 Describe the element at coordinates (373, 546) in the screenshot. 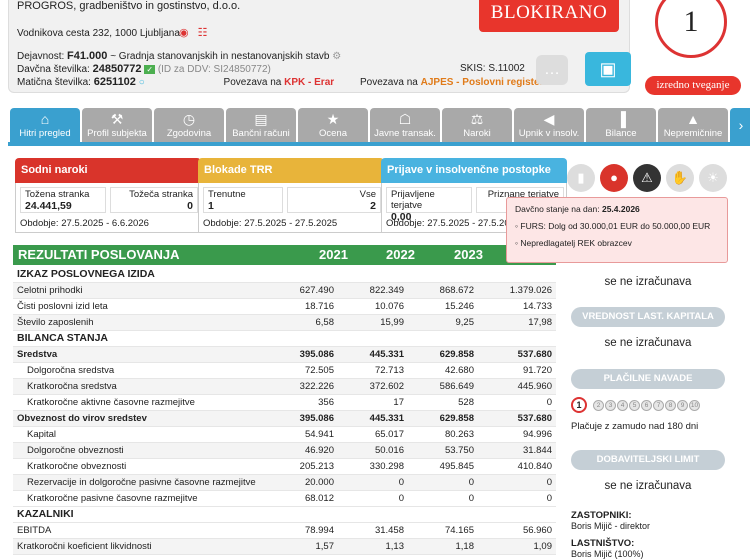

I see `row-value: 1,13` at that location.